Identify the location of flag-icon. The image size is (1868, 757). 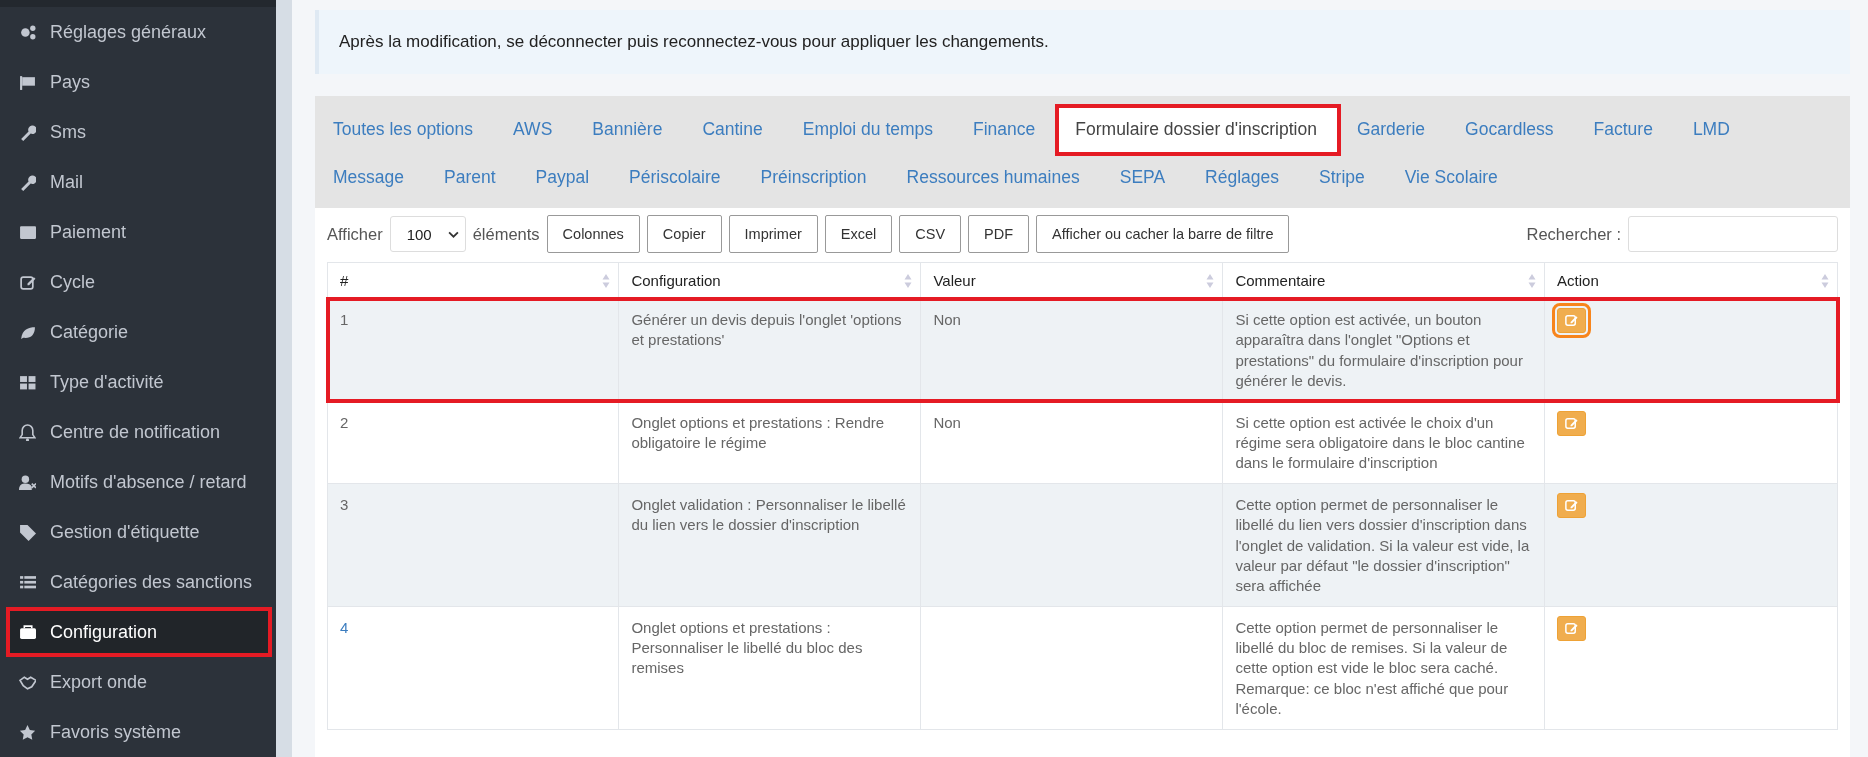
(27, 82).